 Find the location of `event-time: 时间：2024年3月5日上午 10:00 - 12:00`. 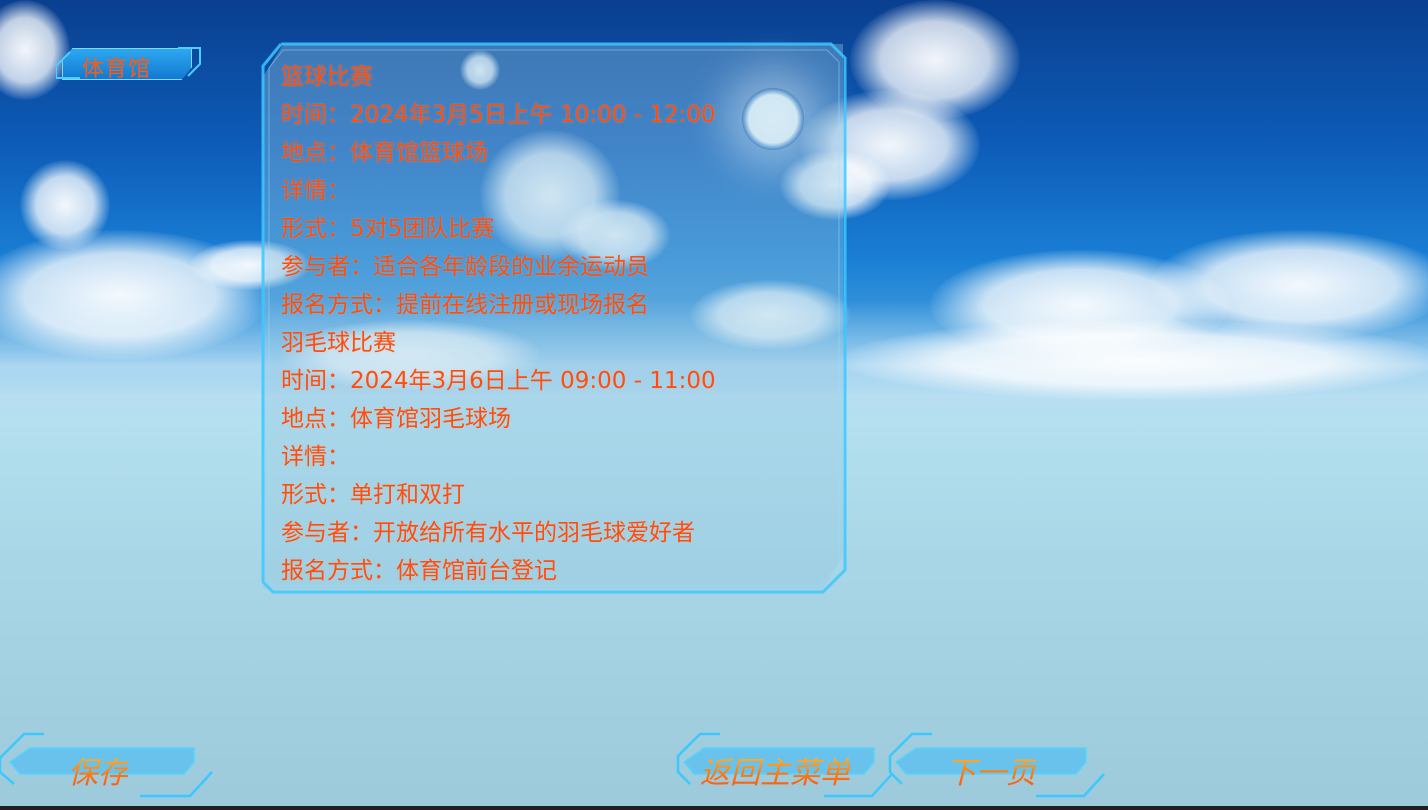

event-time: 时间：2024年3月5日上午 10:00 - 12:00 is located at coordinates (498, 115).